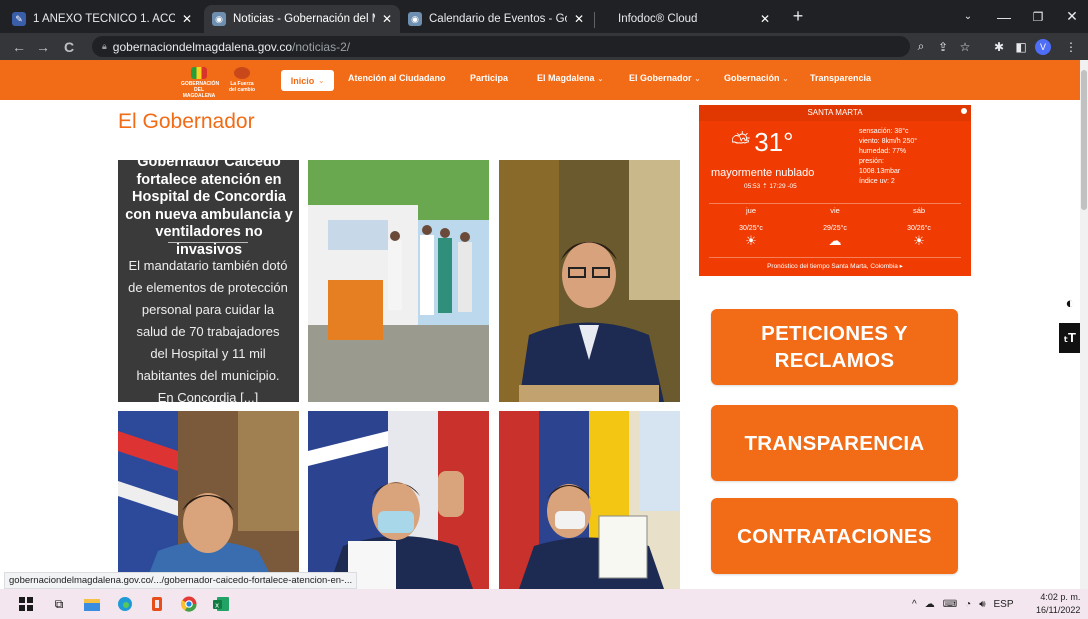 This screenshot has width=1088, height=619. What do you see at coordinates (398, 281) in the screenshot?
I see `news-photo-ambulance` at bounding box center [398, 281].